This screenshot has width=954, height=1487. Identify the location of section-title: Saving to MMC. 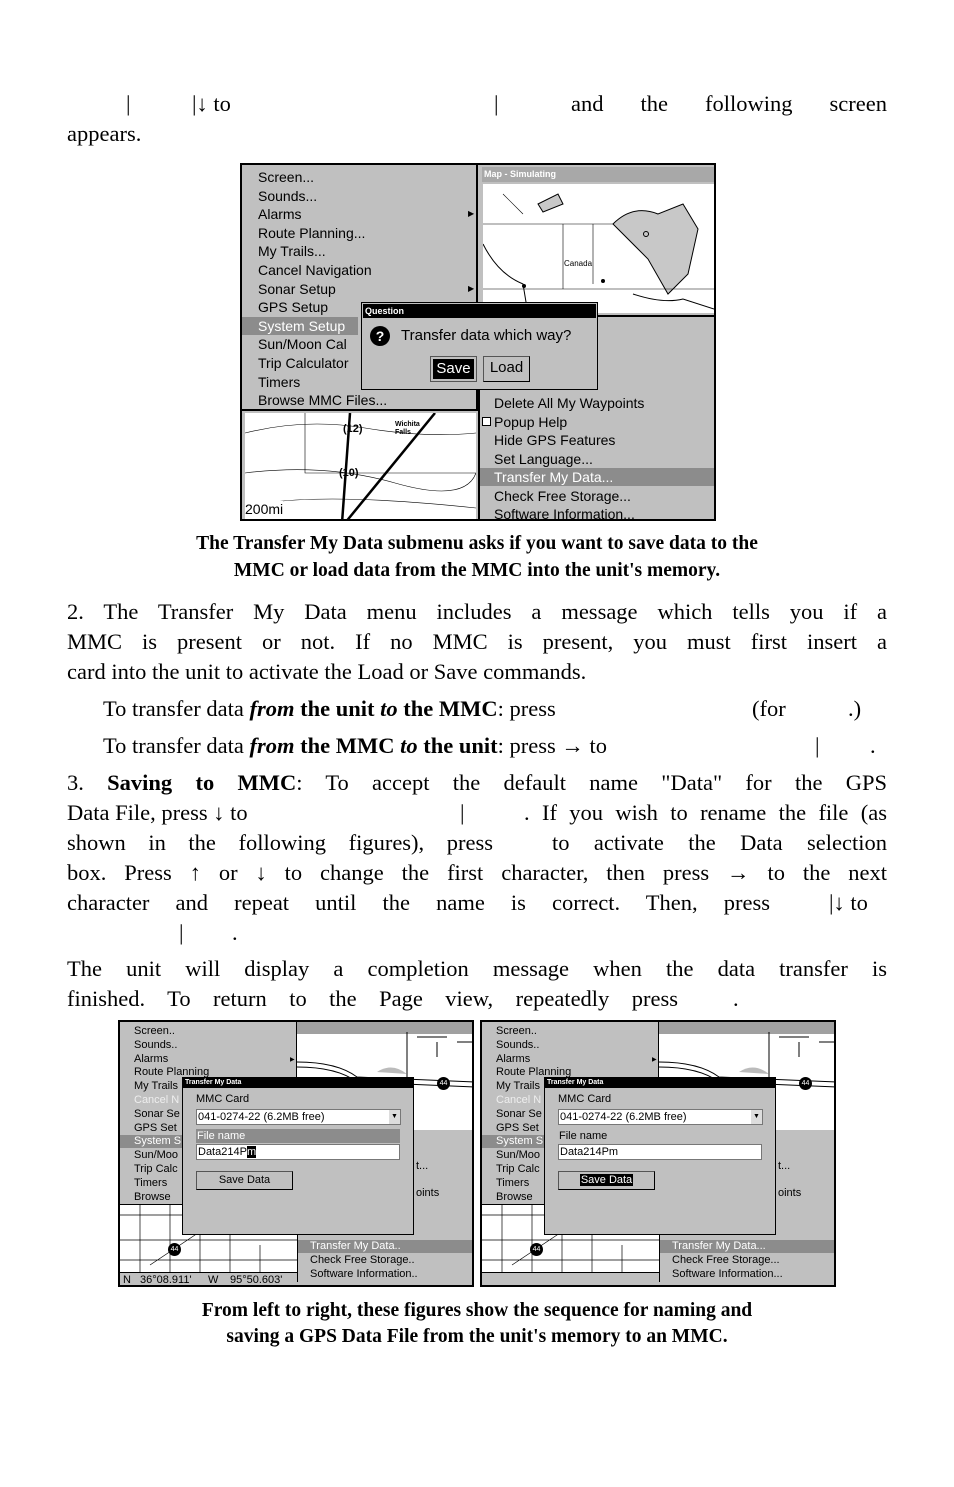
(202, 782).